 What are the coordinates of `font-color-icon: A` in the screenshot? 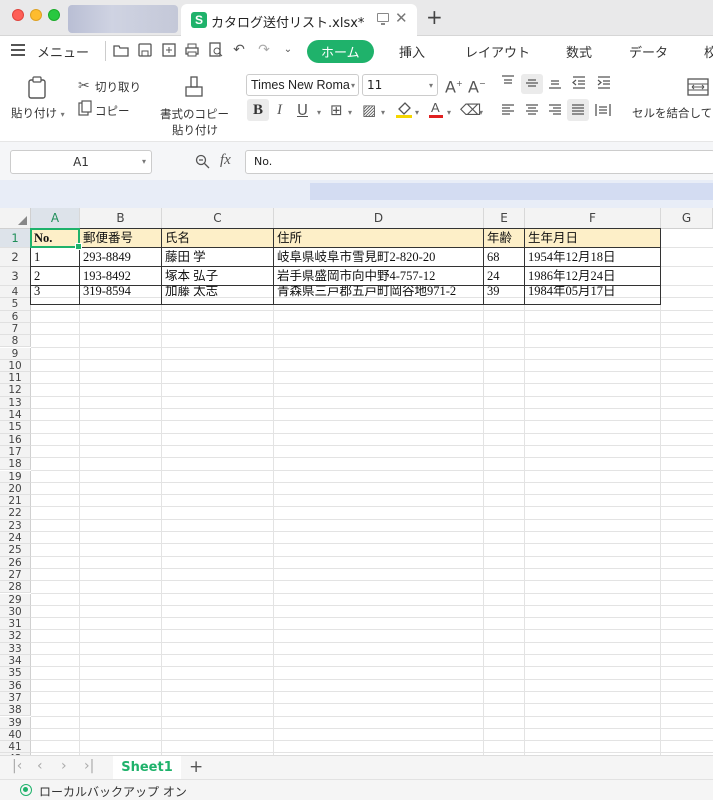 It's located at (436, 111).